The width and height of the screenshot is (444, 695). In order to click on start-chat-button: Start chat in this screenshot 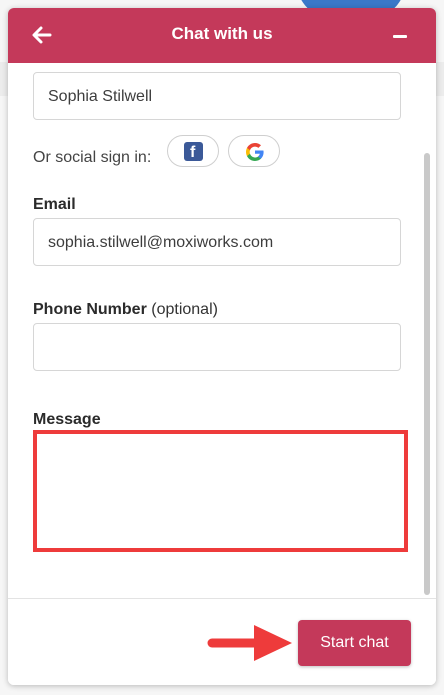, I will do `click(354, 643)`.